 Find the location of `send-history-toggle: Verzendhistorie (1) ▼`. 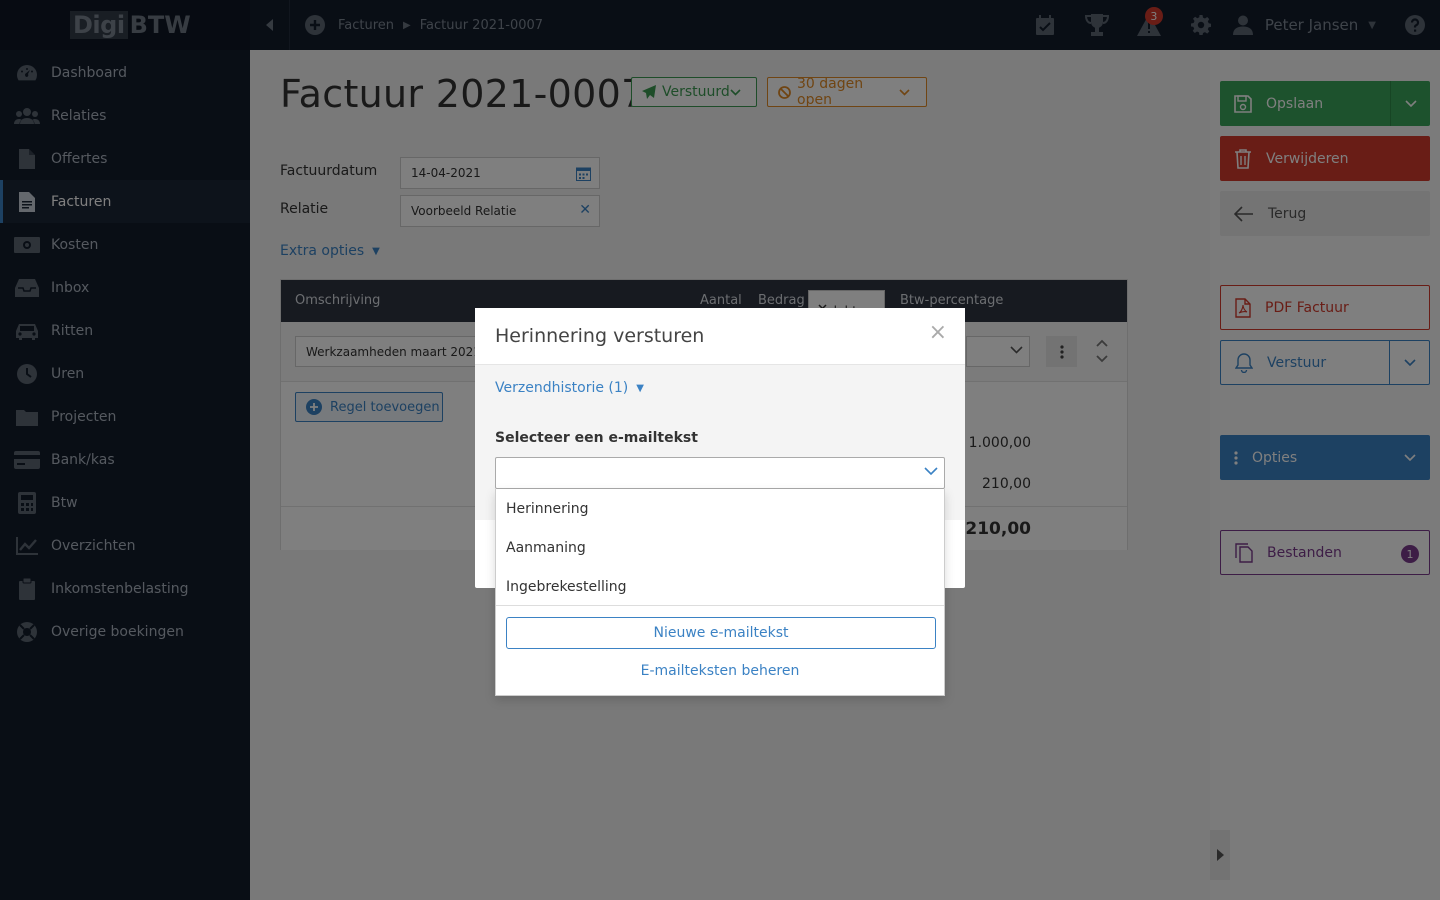

send-history-toggle: Verzendhistorie (1) ▼ is located at coordinates (569, 388).